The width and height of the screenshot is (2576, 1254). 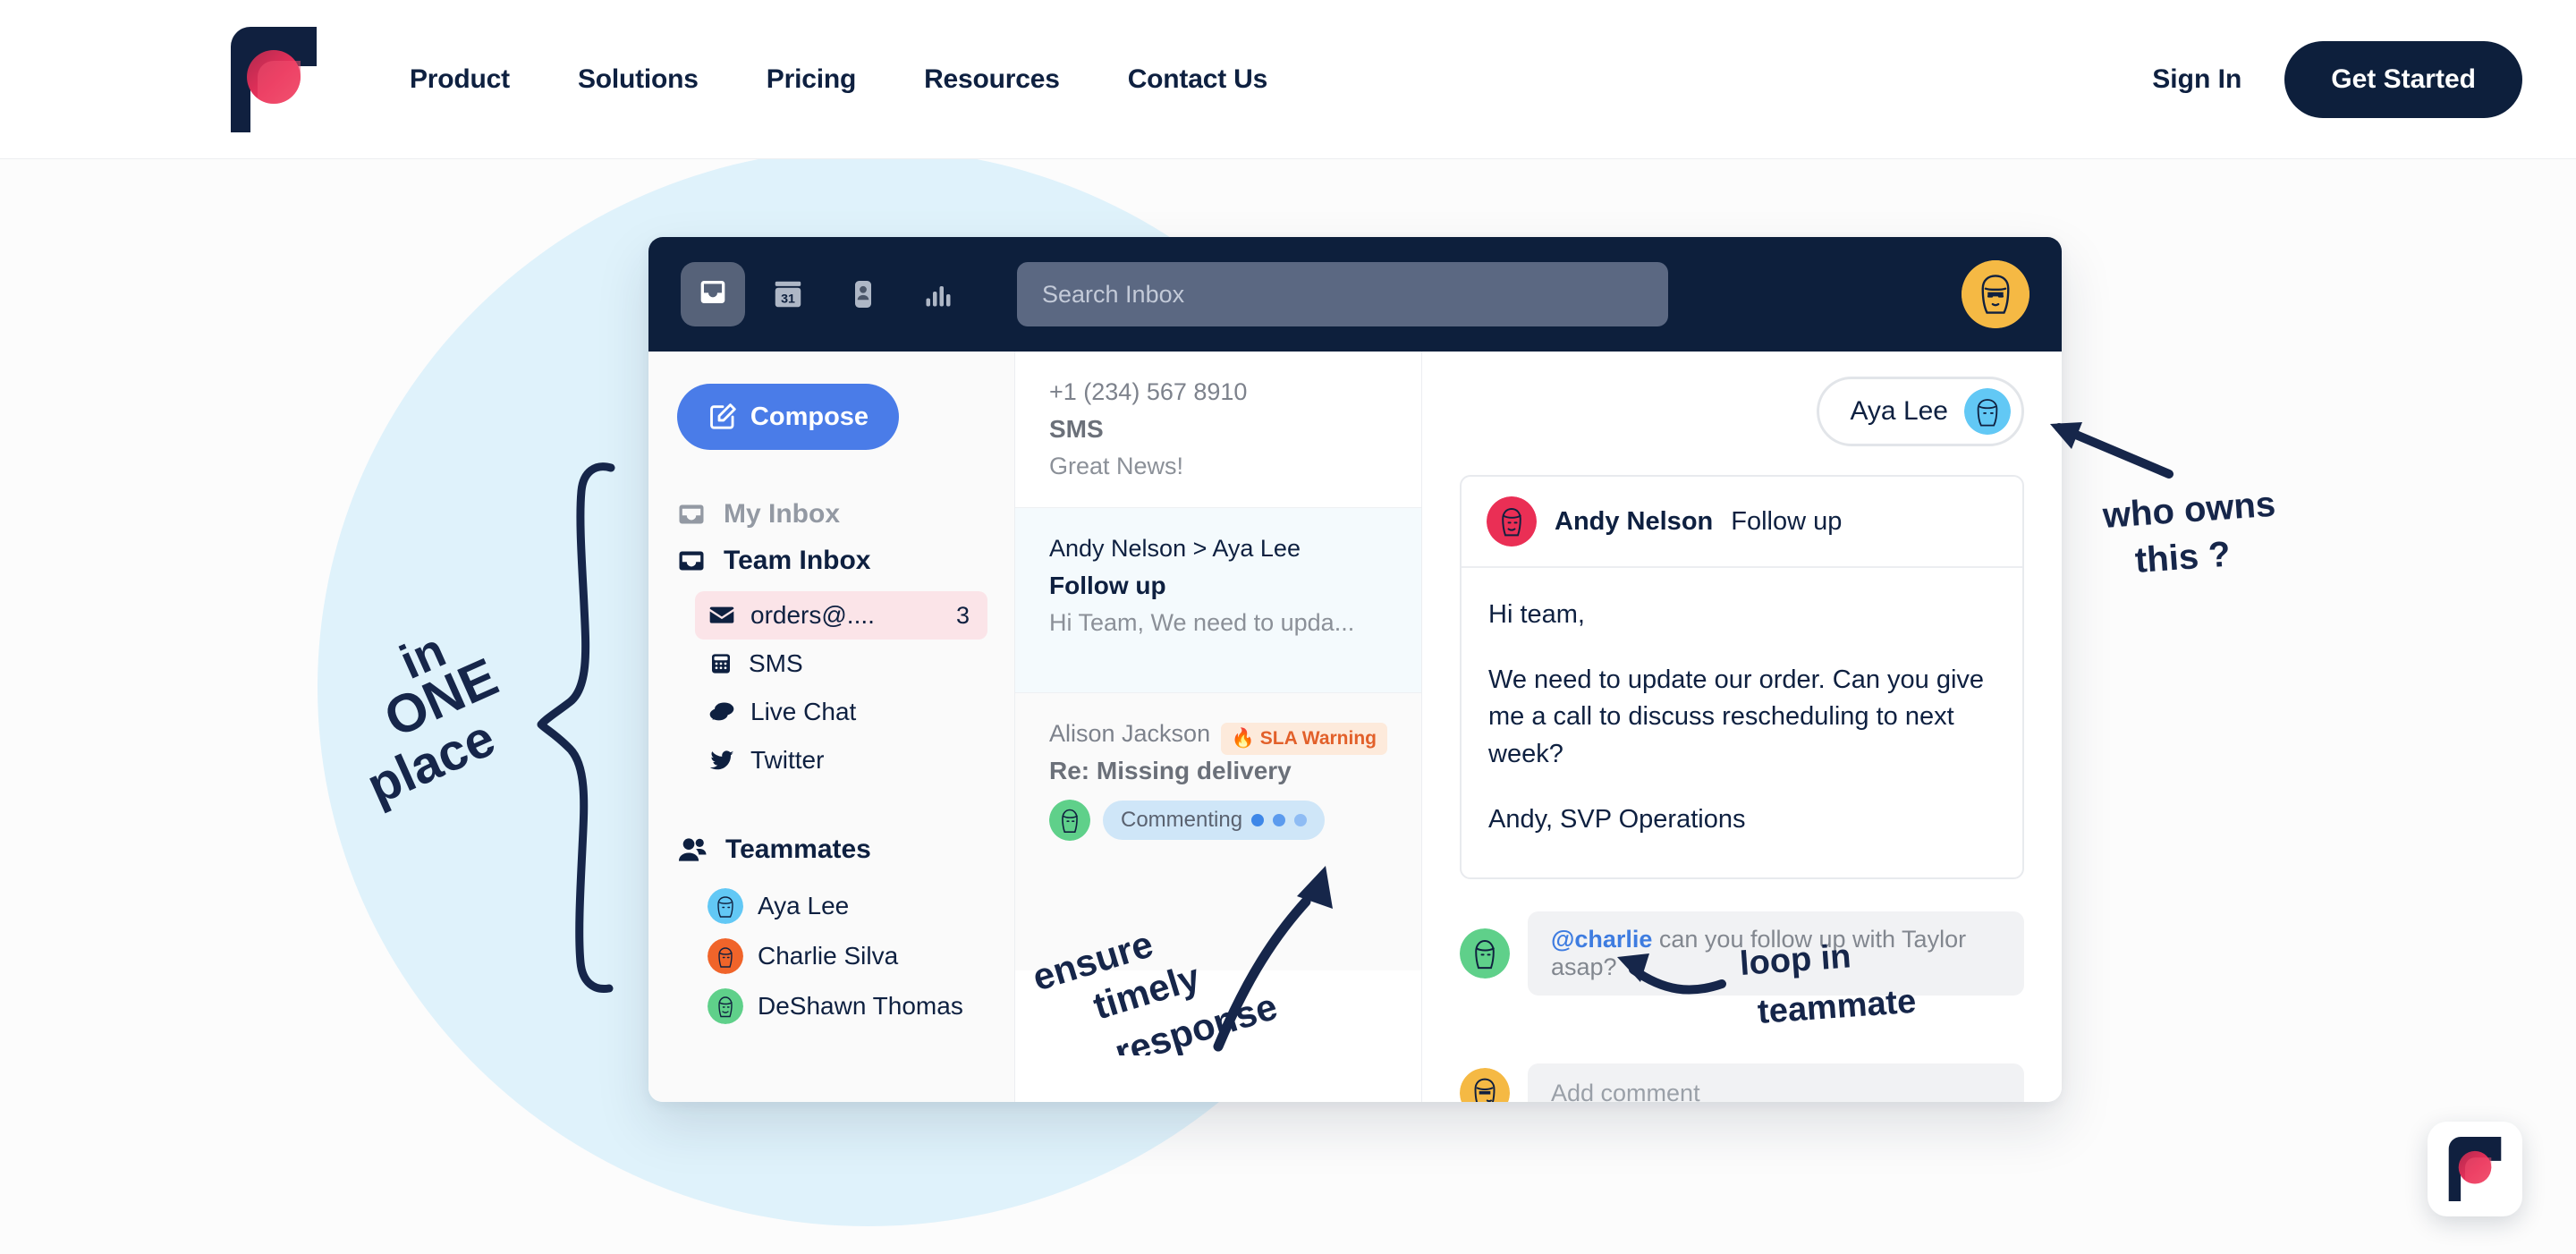 I want to click on add-comment-input: Add comment, so click(x=1776, y=1082).